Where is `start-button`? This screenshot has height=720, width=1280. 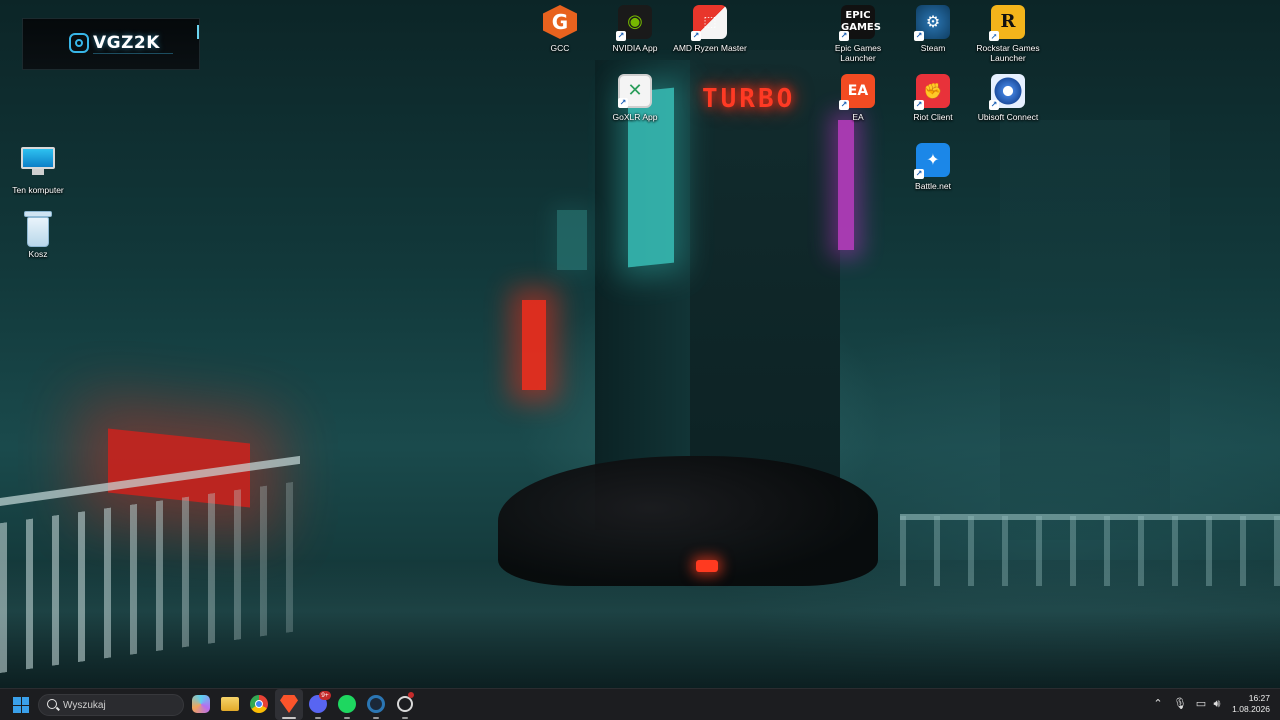 start-button is located at coordinates (21, 705).